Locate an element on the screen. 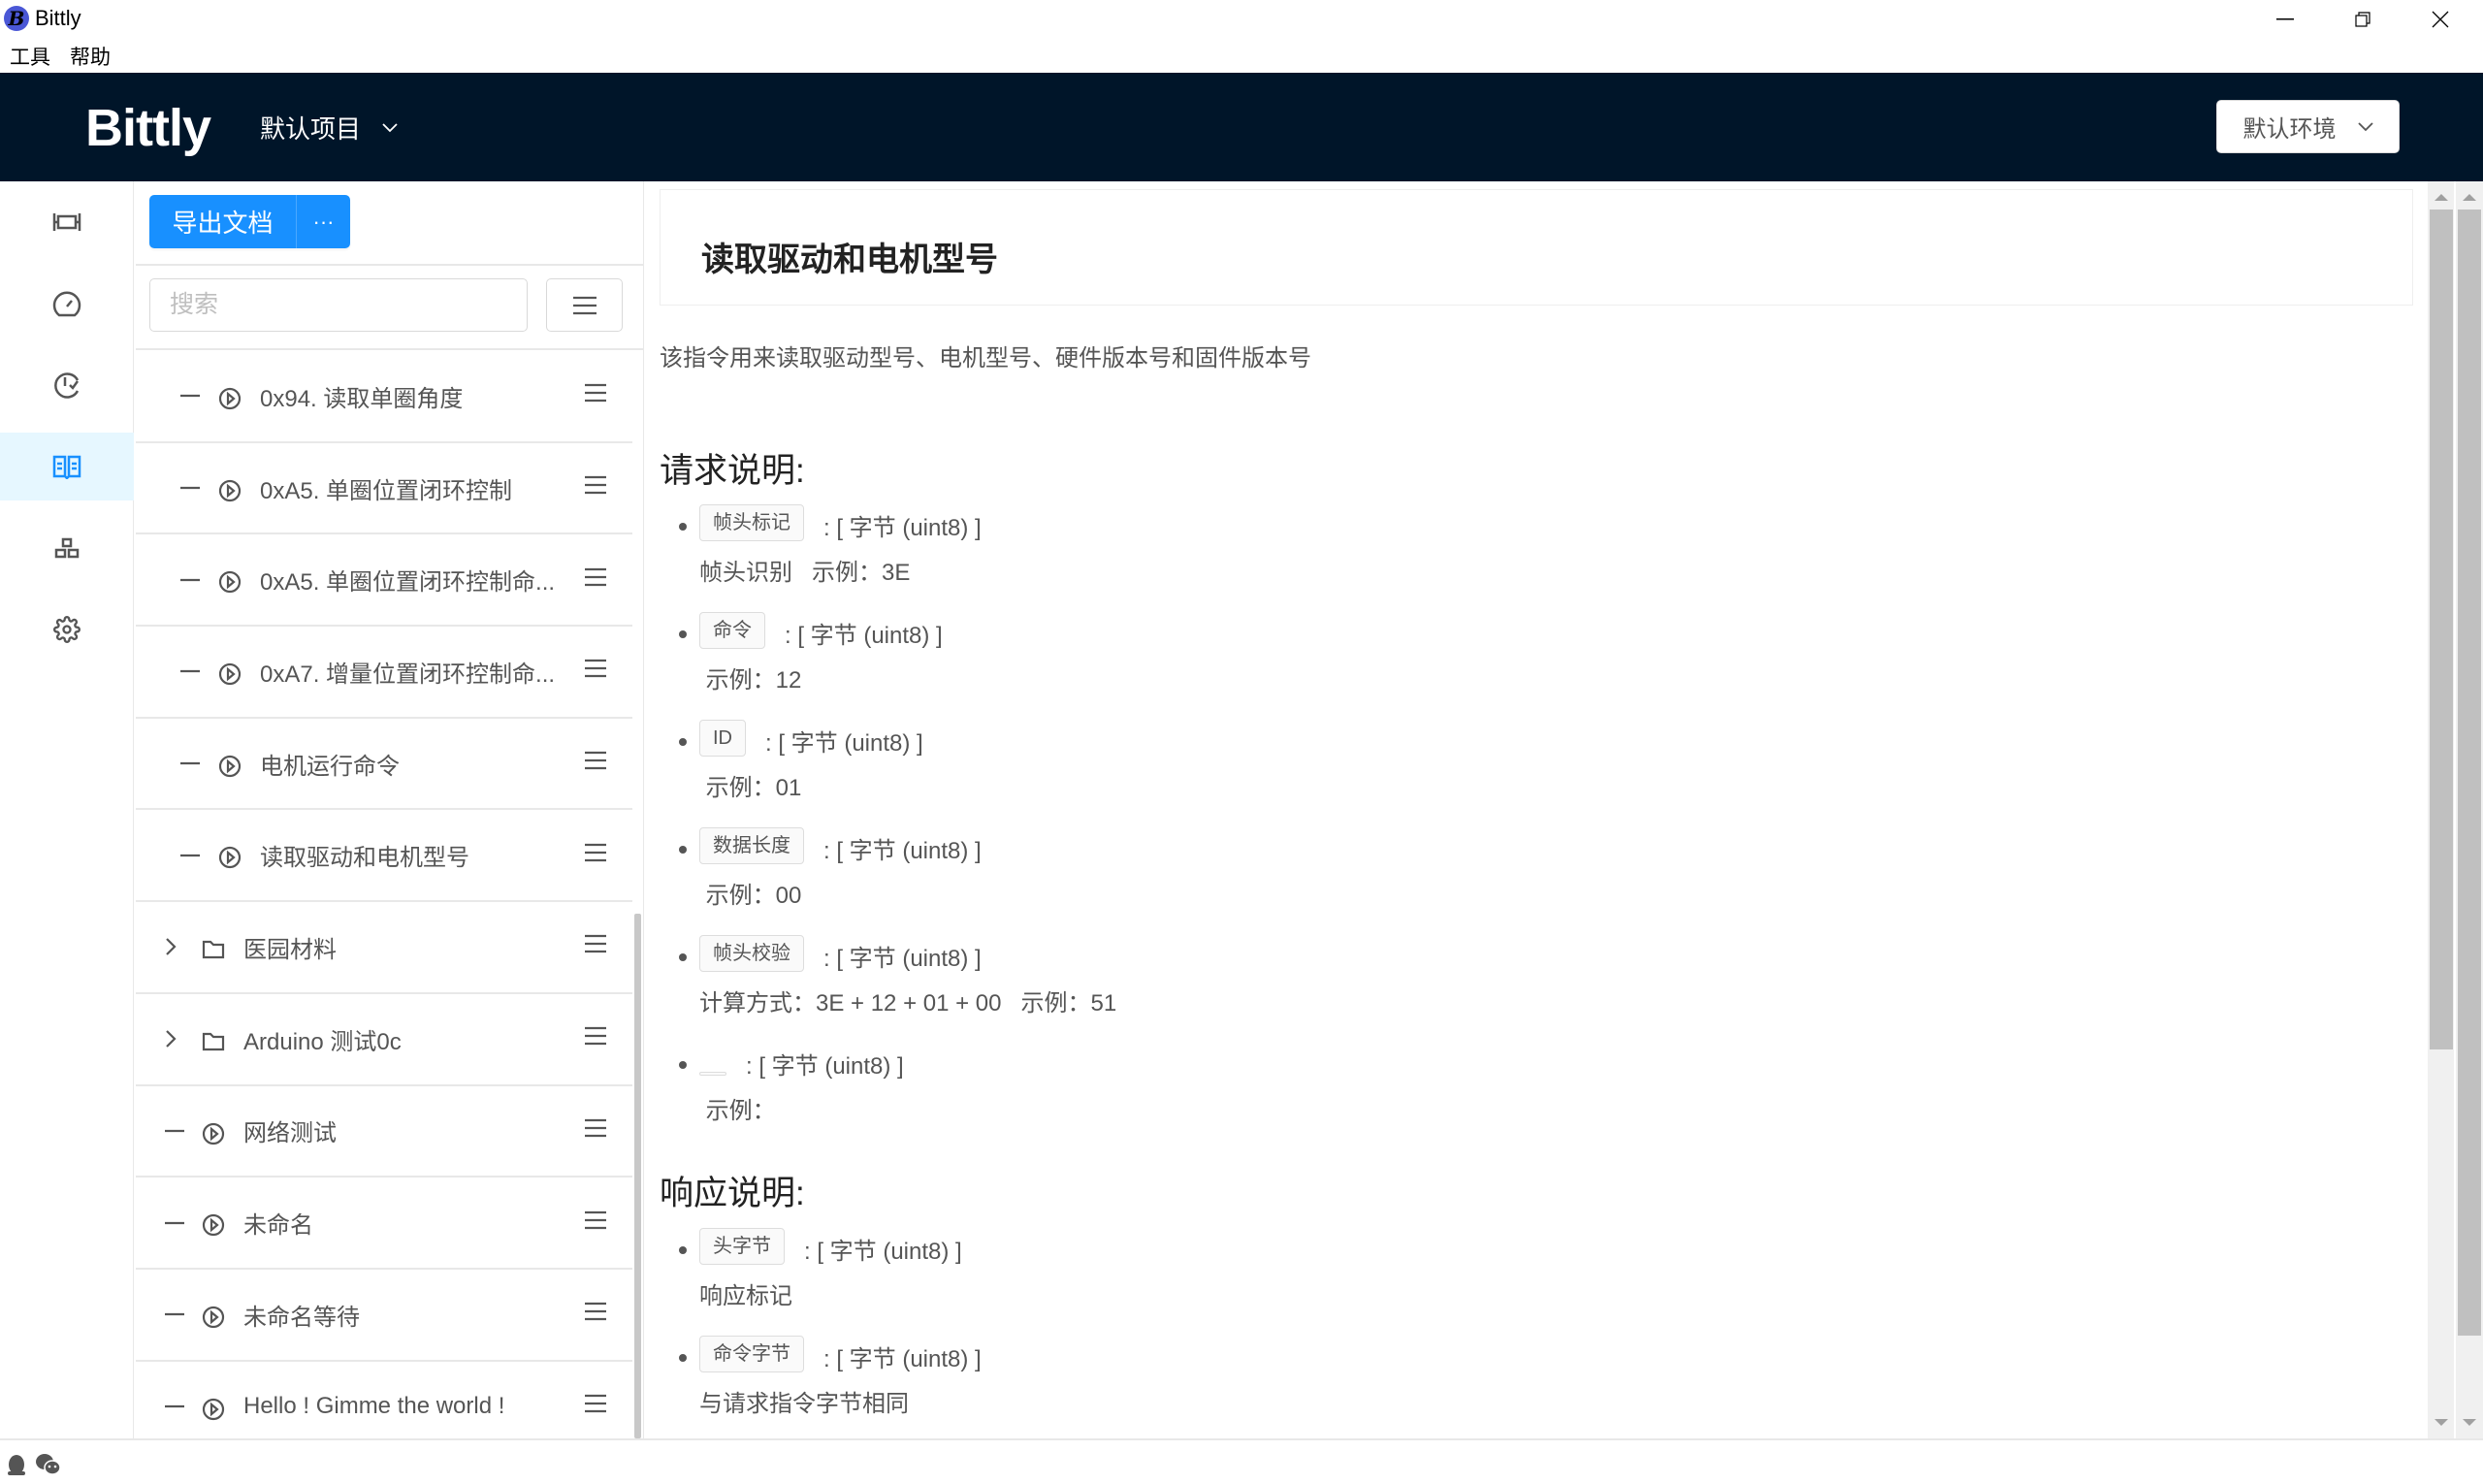 The width and height of the screenshot is (2483, 1484). field-description: 示例：01 is located at coordinates (751, 788).